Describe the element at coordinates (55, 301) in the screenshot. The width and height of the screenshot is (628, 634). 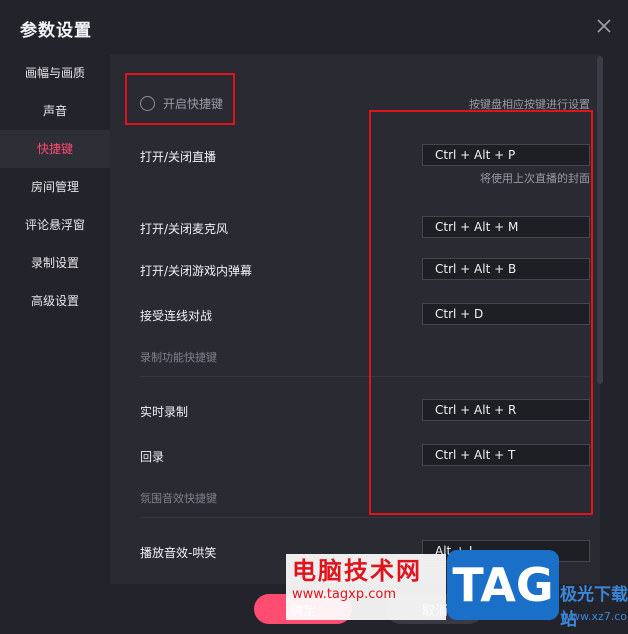
I see `sidebar-item-advanced: 高级设置` at that location.